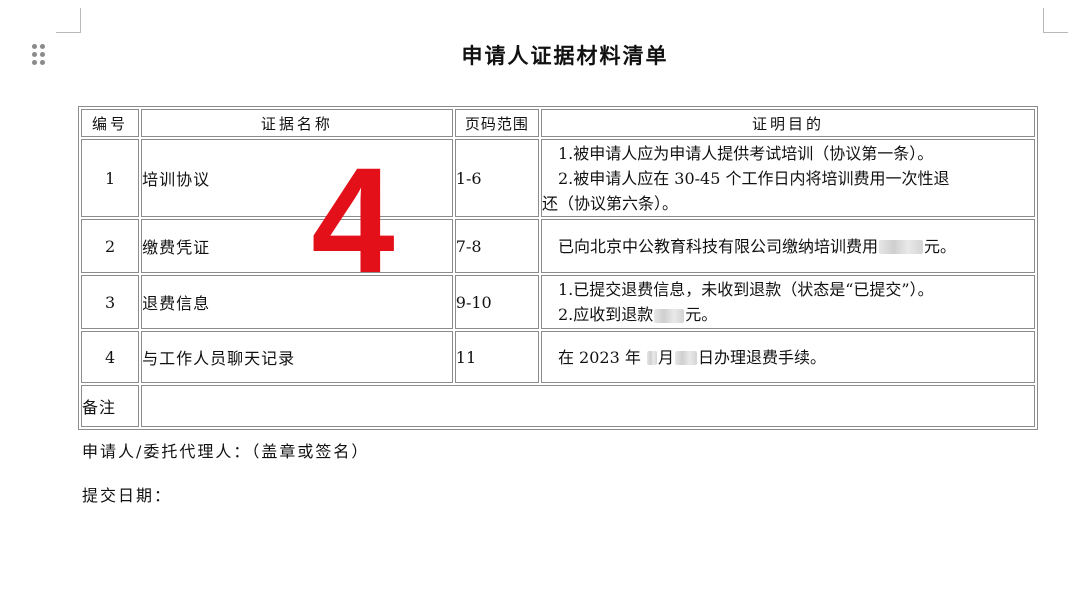  What do you see at coordinates (110, 246) in the screenshot?
I see `row-number: 2` at bounding box center [110, 246].